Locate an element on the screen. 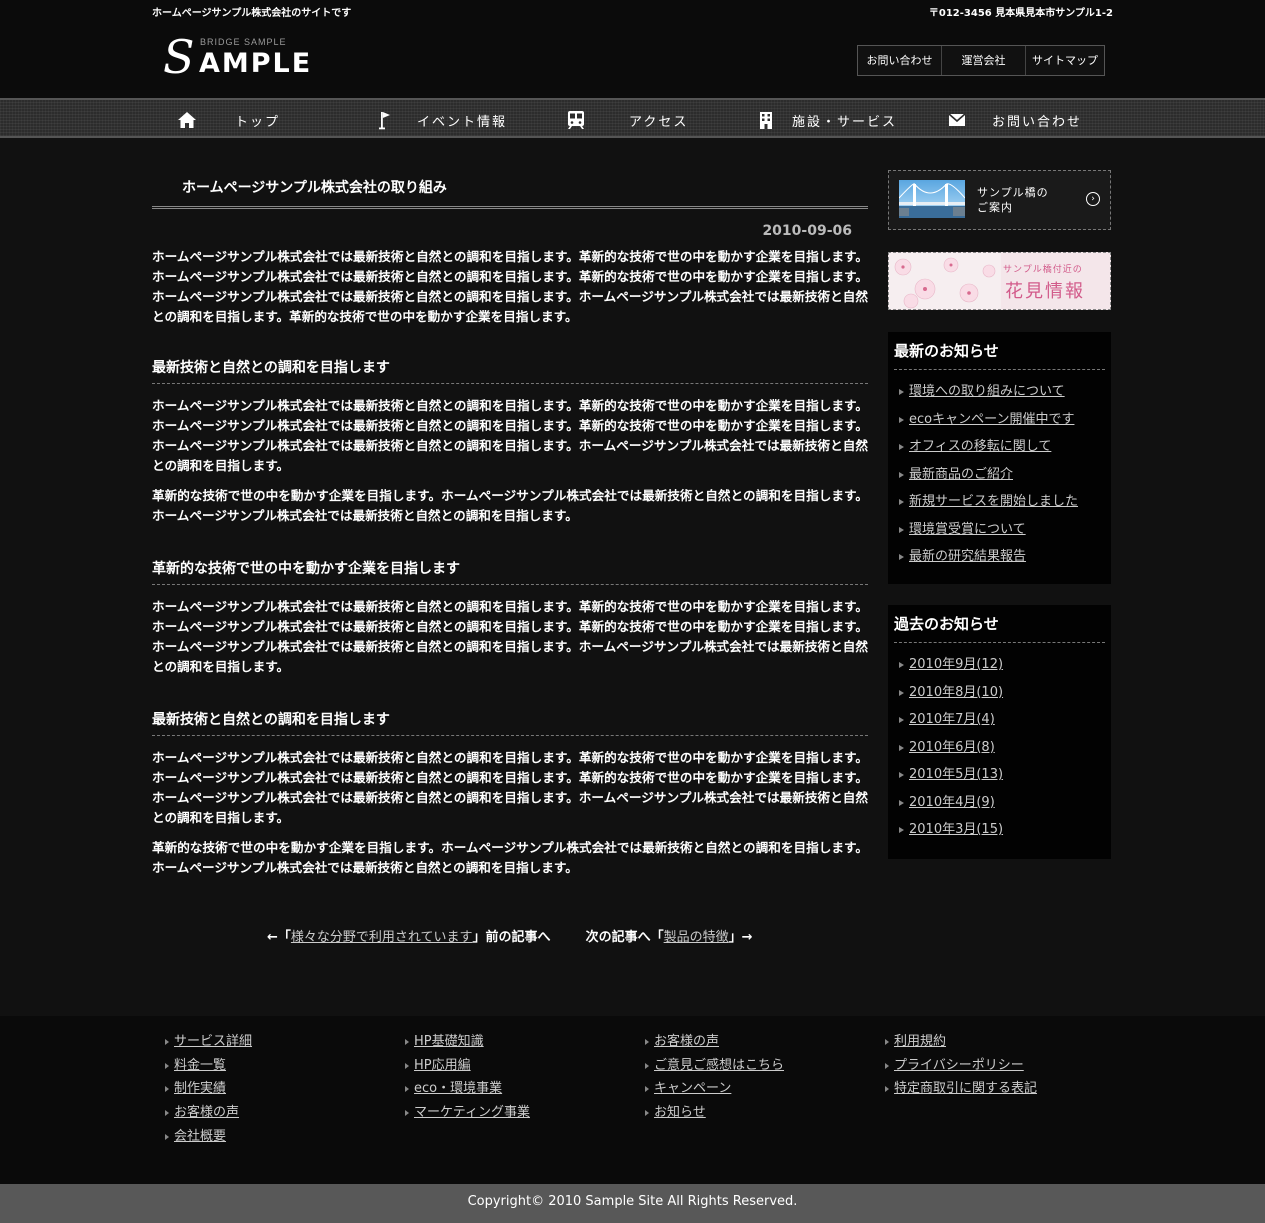 The width and height of the screenshot is (1265, 1223). nav-label-contact: お問い合わせ is located at coordinates (1037, 122).